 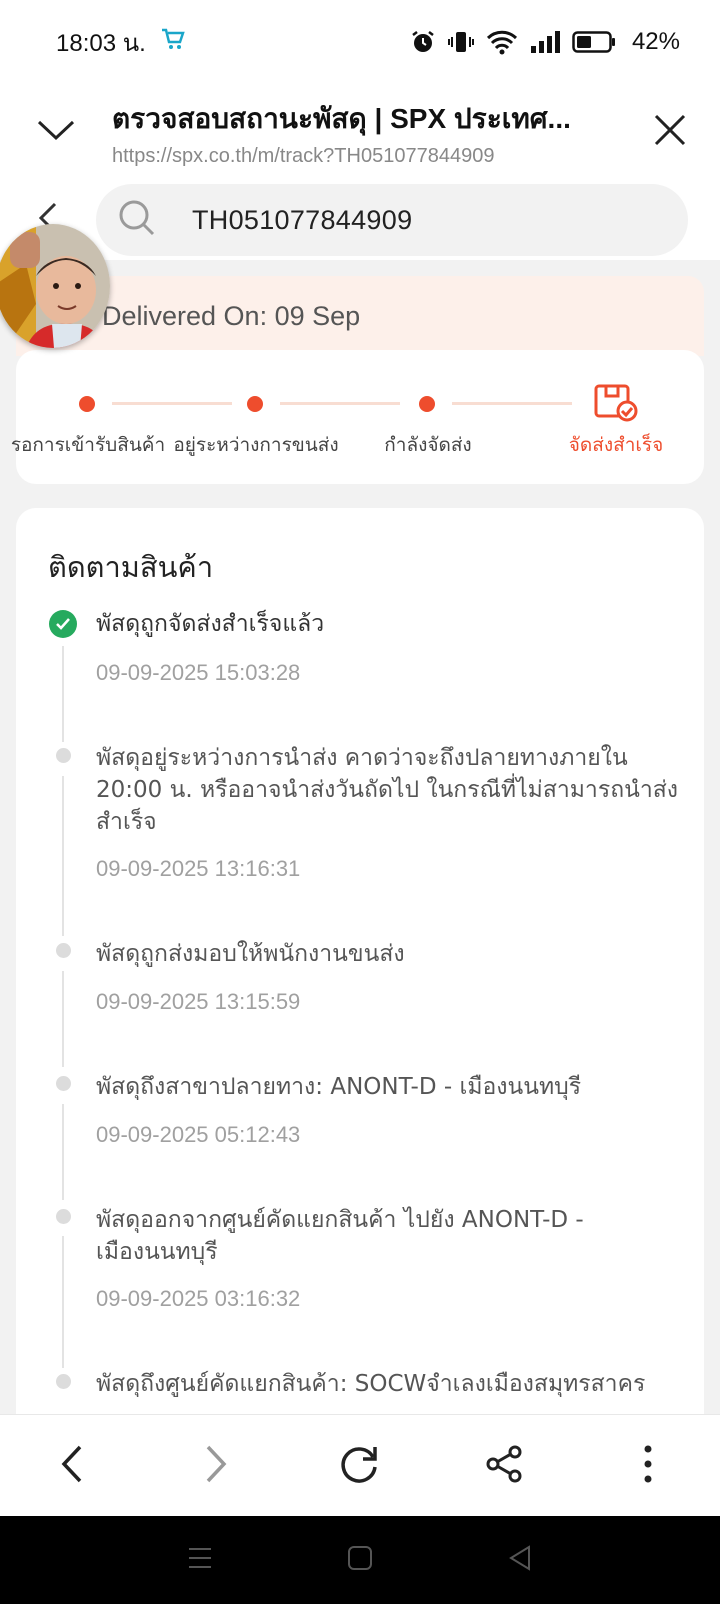 I want to click on close-button, so click(x=670, y=132).